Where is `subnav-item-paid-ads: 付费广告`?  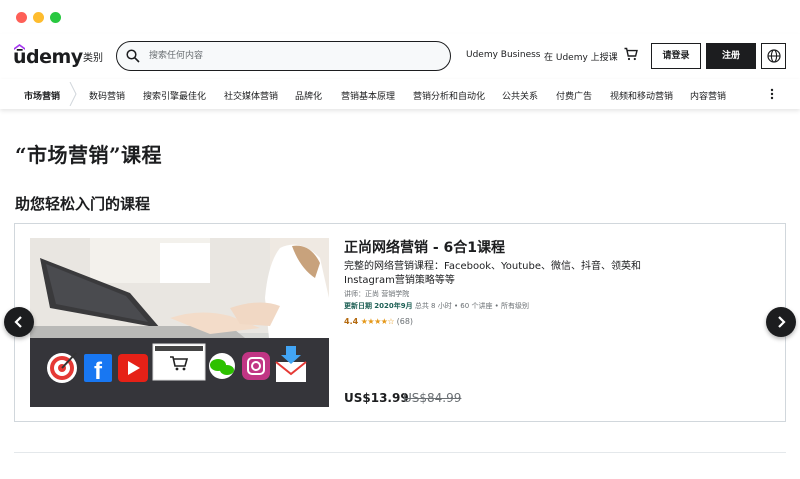 subnav-item-paid-ads: 付费广告 is located at coordinates (574, 95).